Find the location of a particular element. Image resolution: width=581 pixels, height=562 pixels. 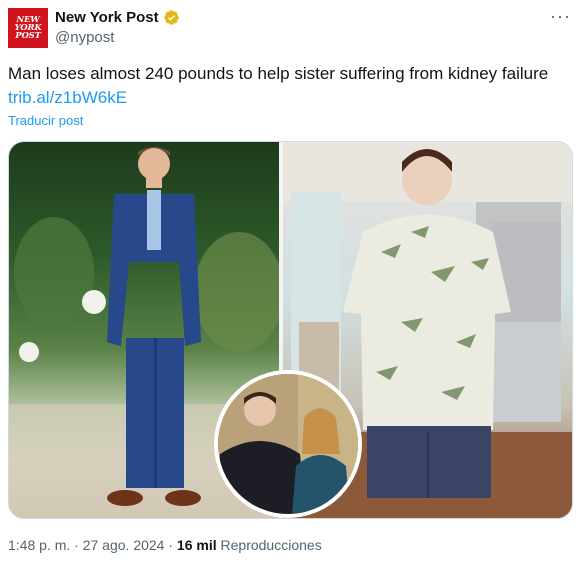

avatar: NEW YORK POST is located at coordinates (28, 28).